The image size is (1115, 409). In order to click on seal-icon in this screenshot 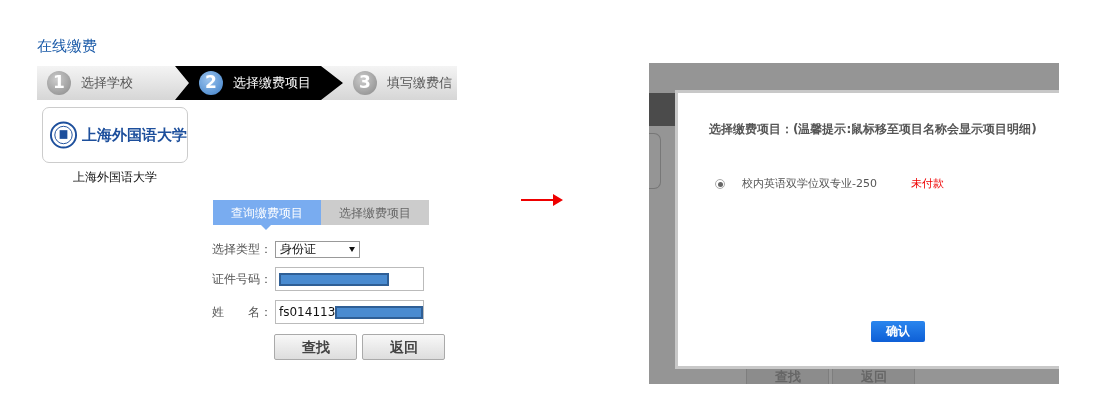, I will do `click(63, 135)`.